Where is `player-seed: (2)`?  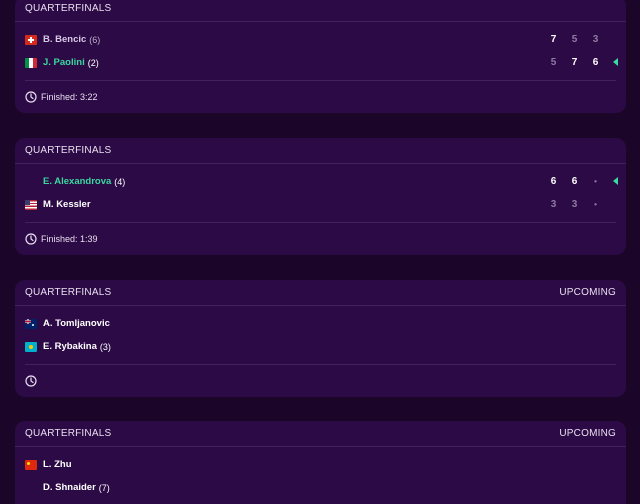 player-seed: (2) is located at coordinates (93, 62).